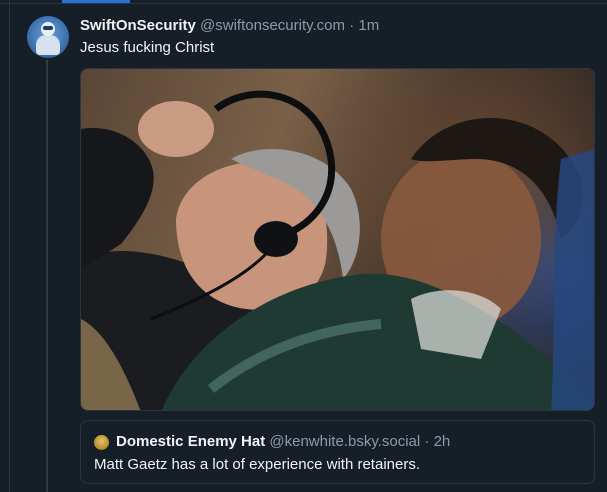 Image resolution: width=607 pixels, height=492 pixels. What do you see at coordinates (48, 37) in the screenshot?
I see `author-avatar` at bounding box center [48, 37].